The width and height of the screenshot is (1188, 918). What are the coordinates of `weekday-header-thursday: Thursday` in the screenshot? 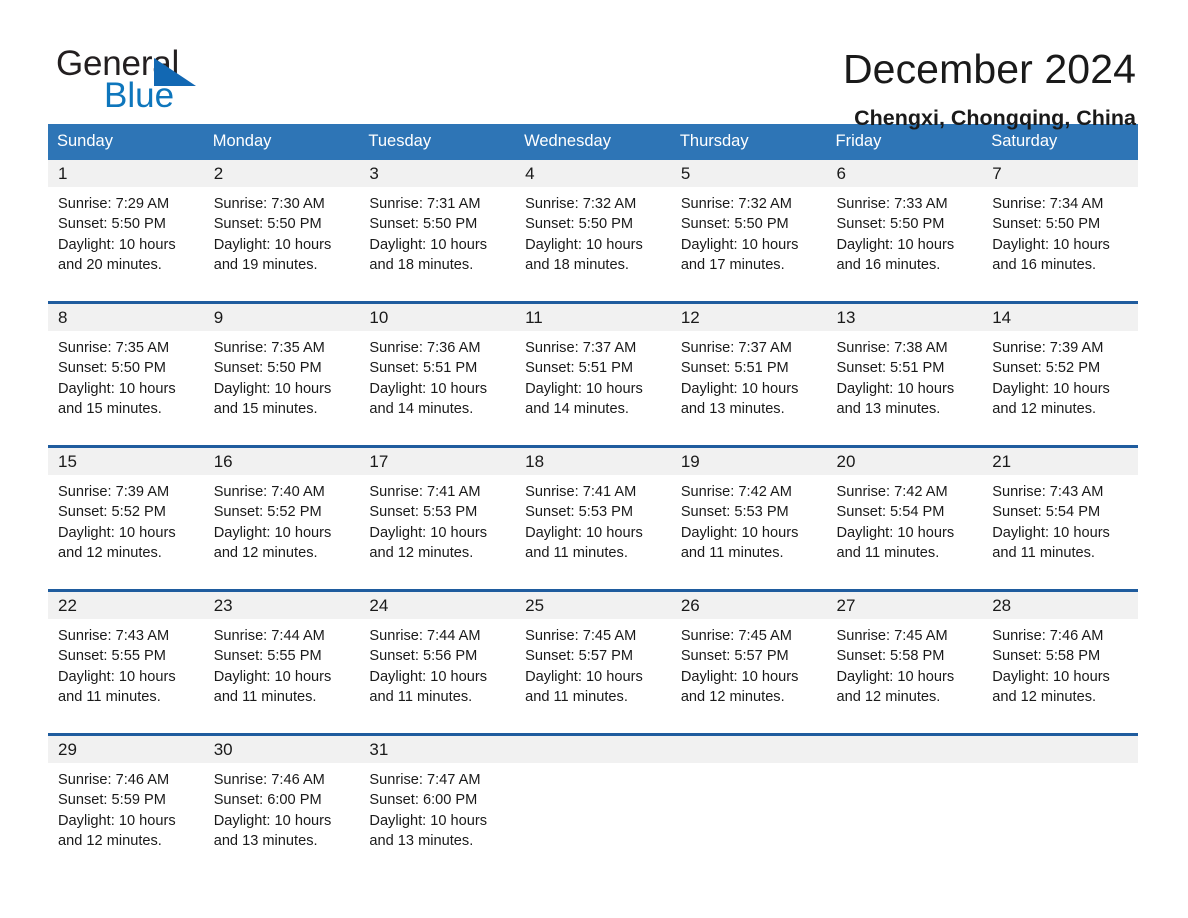 It's located at (748, 142).